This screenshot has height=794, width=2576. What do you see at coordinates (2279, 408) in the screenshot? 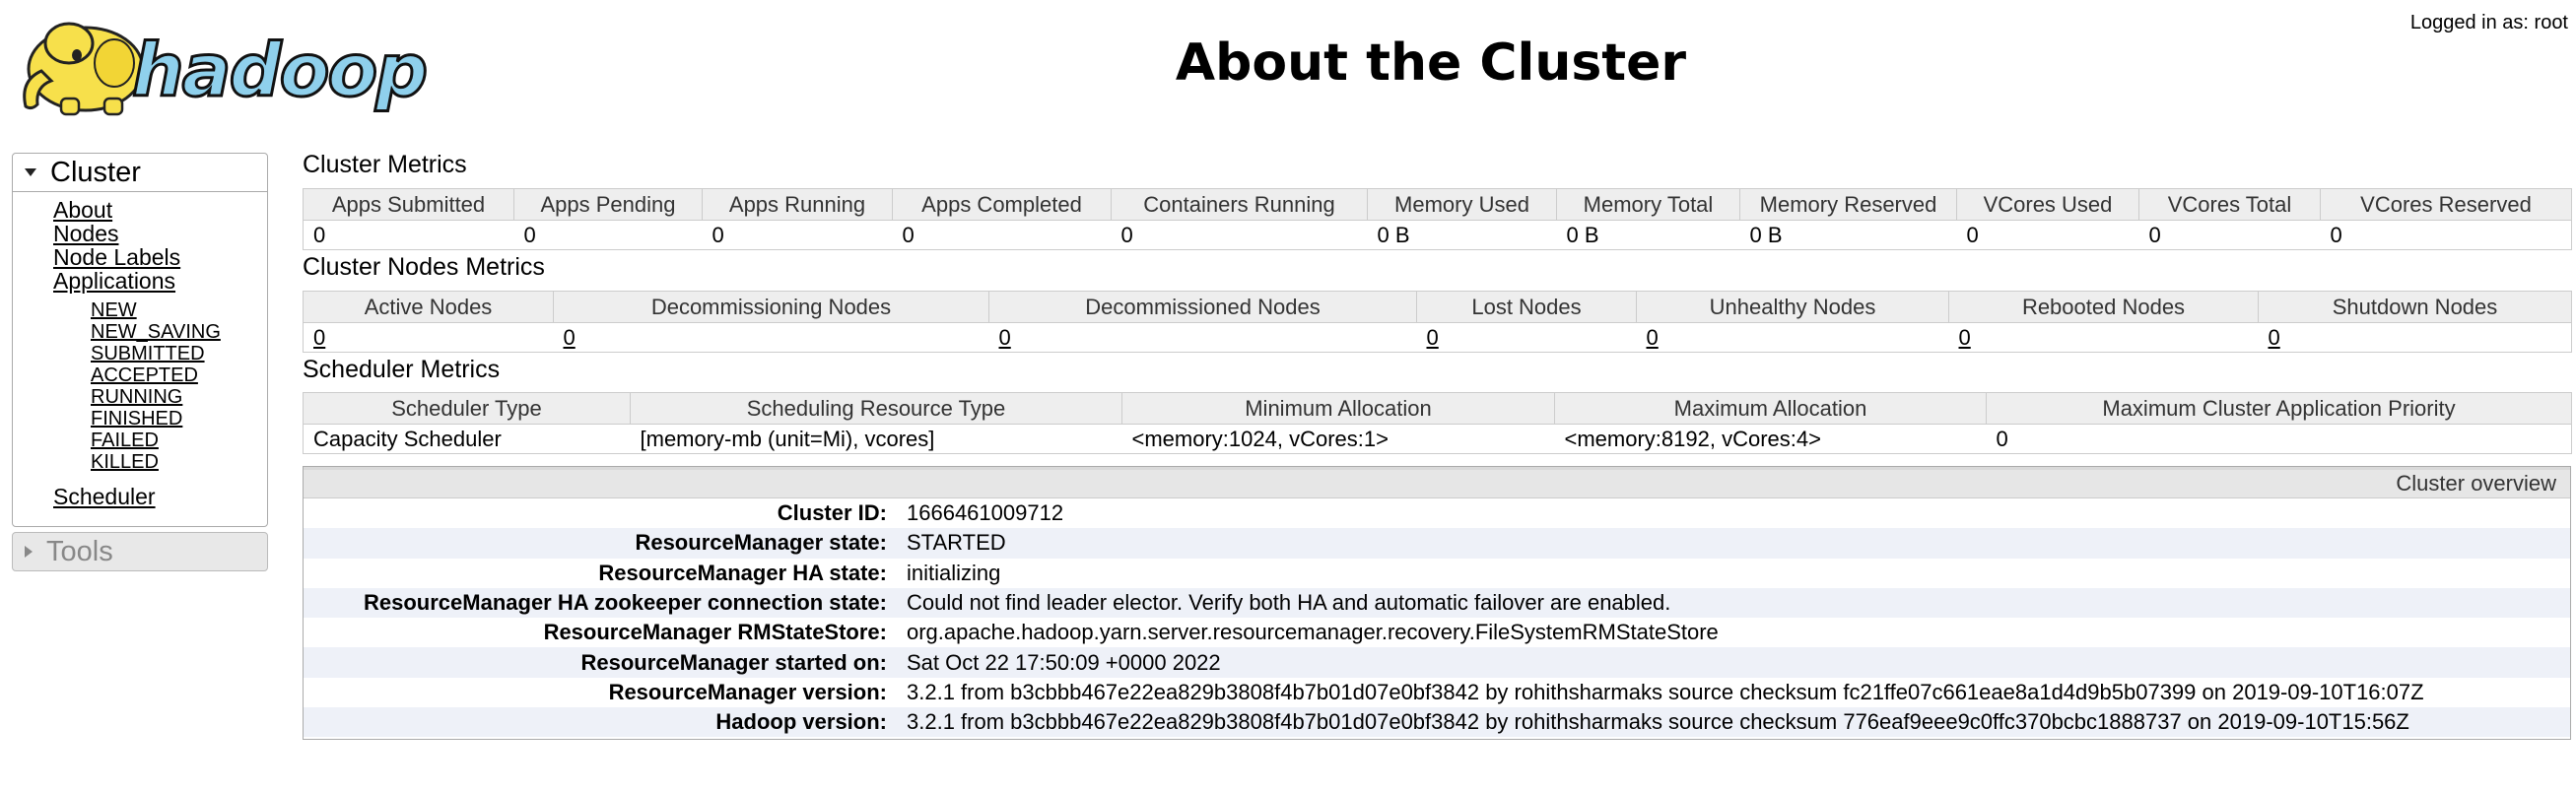
I see `column-header: Maximum Cluster Application Priority` at bounding box center [2279, 408].